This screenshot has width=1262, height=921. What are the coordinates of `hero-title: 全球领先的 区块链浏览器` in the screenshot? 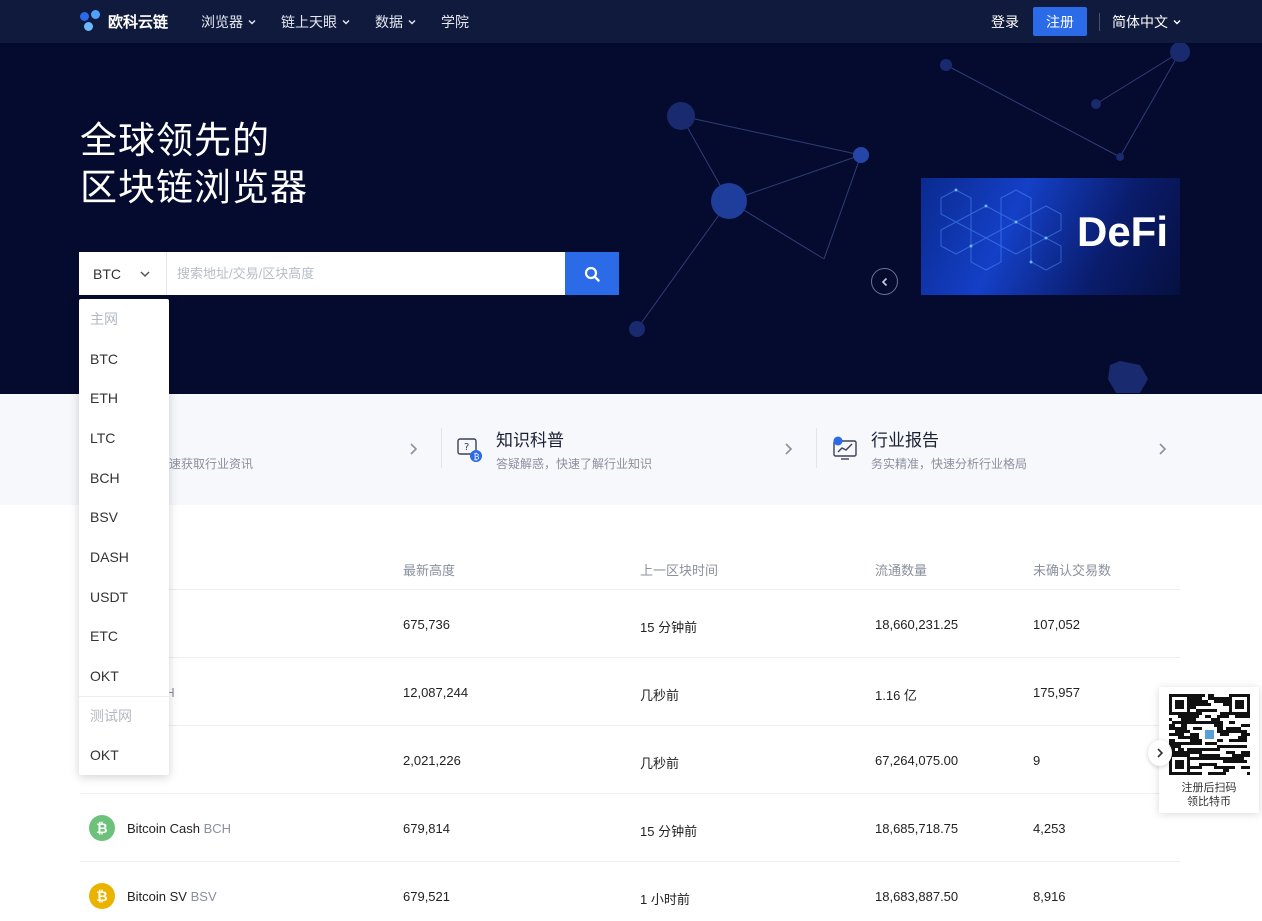 It's located at (194, 164).